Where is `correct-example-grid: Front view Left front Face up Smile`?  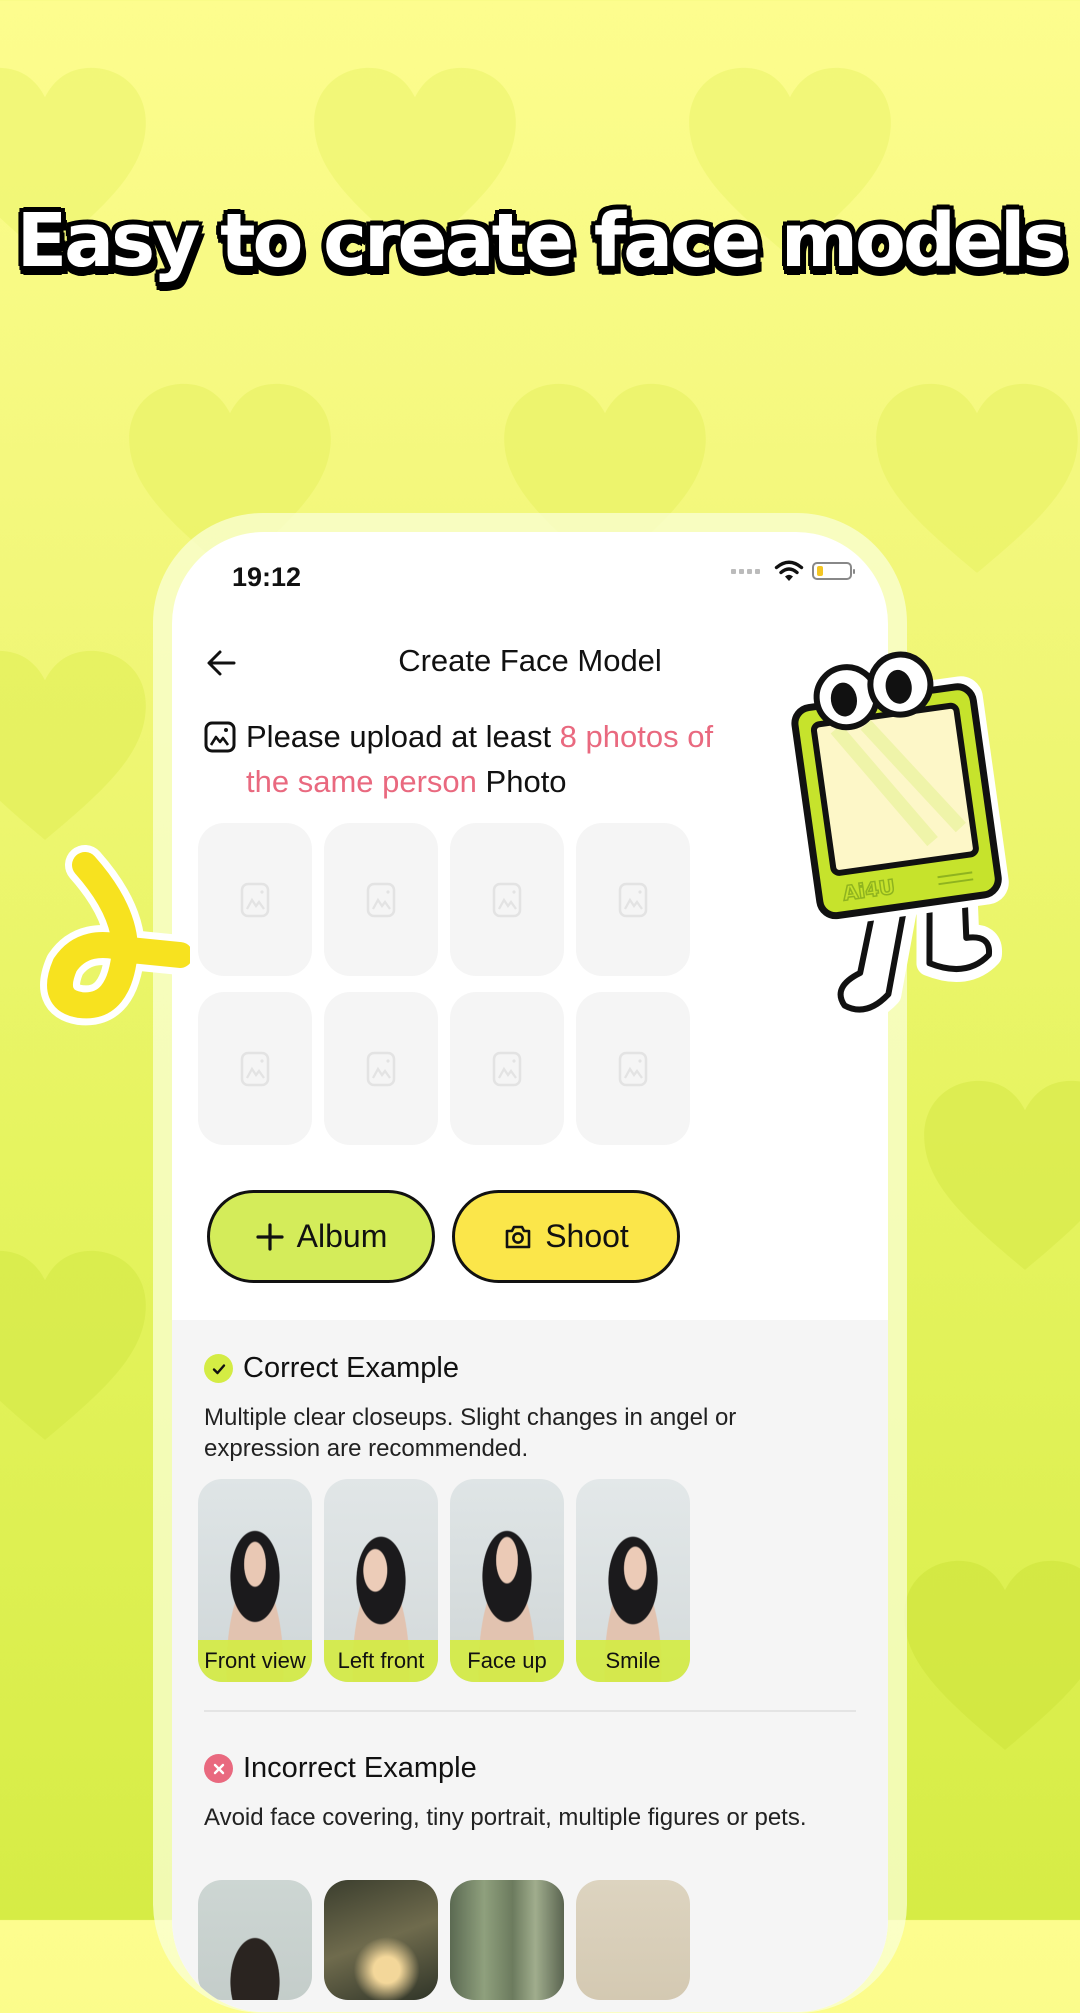 correct-example-grid: Front view Left front Face up Smile is located at coordinates (444, 1580).